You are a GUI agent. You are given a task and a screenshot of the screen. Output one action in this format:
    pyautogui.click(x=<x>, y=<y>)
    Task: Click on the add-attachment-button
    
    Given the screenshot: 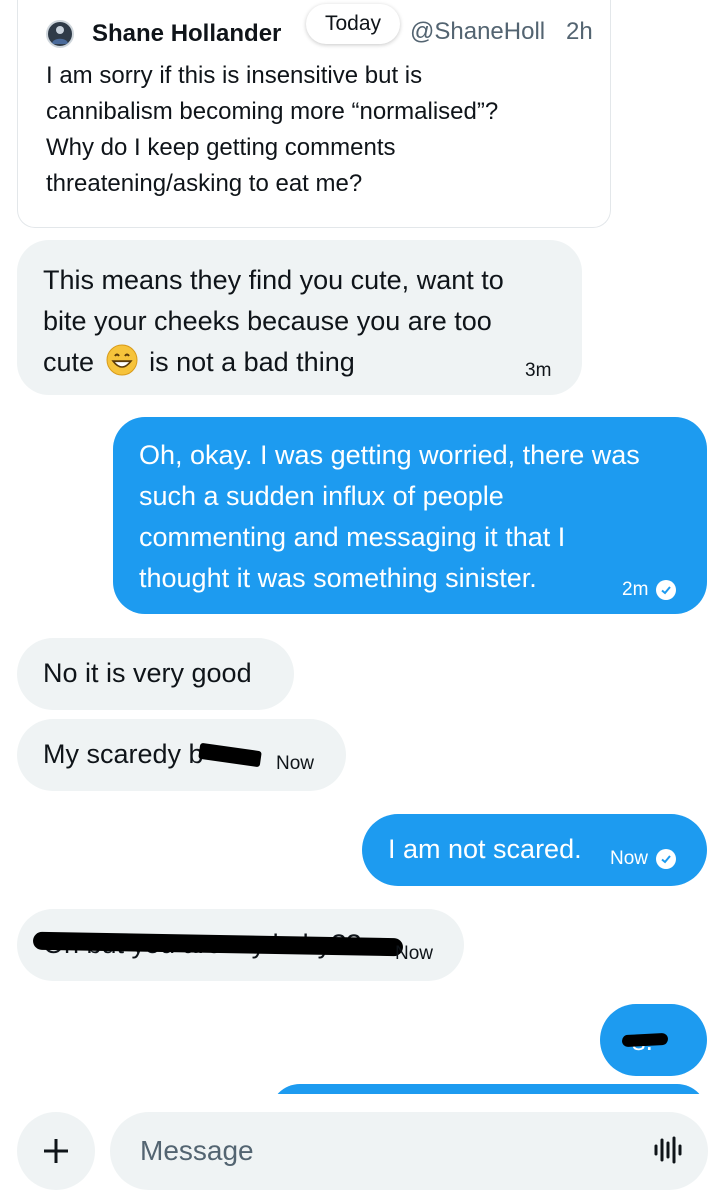 What is the action you would take?
    pyautogui.click(x=56, y=1151)
    